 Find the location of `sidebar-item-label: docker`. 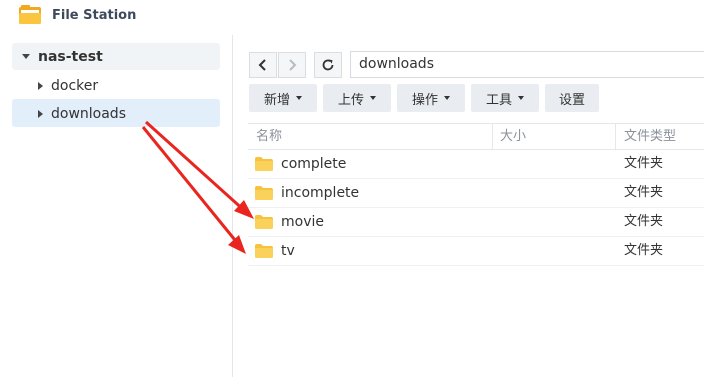

sidebar-item-label: docker is located at coordinates (75, 85).